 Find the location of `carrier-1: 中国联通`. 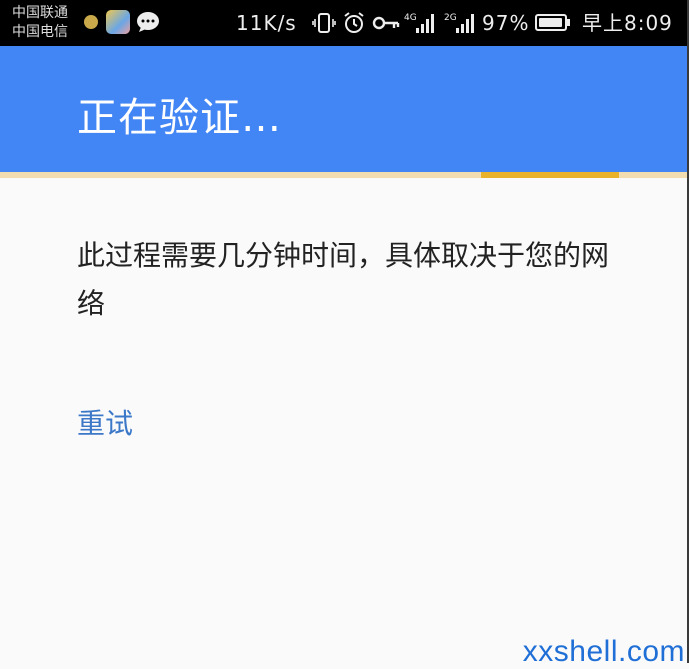

carrier-1: 中国联通 is located at coordinates (40, 13).